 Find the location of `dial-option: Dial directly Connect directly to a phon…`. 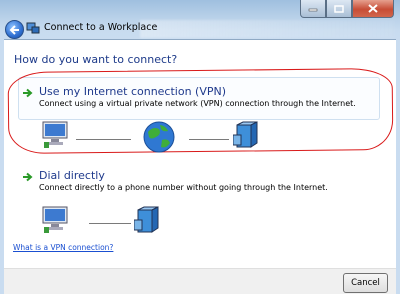

dial-option: Dial directly Connect directly to a phon… is located at coordinates (175, 180).